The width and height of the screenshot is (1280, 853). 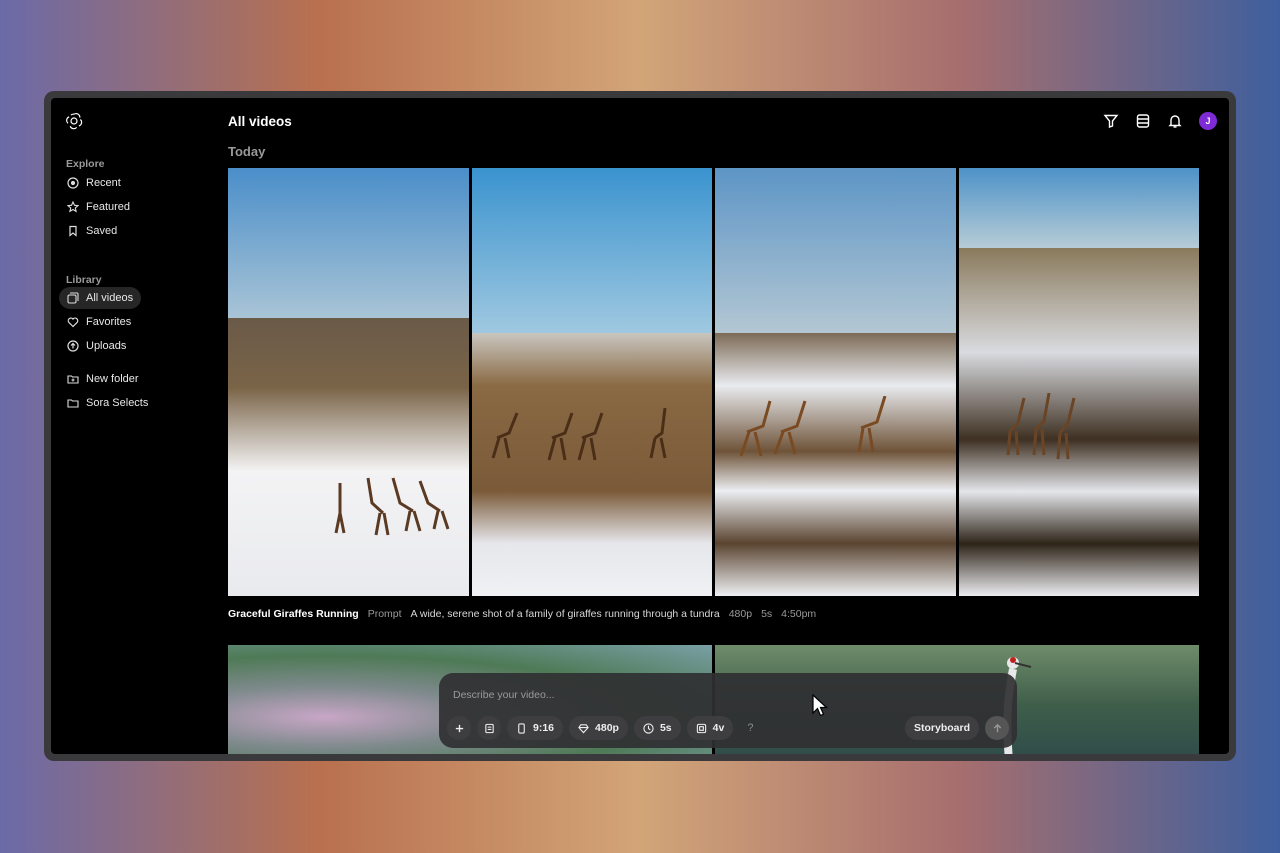 I want to click on sidebar-item-featured: Featured, so click(x=98, y=207).